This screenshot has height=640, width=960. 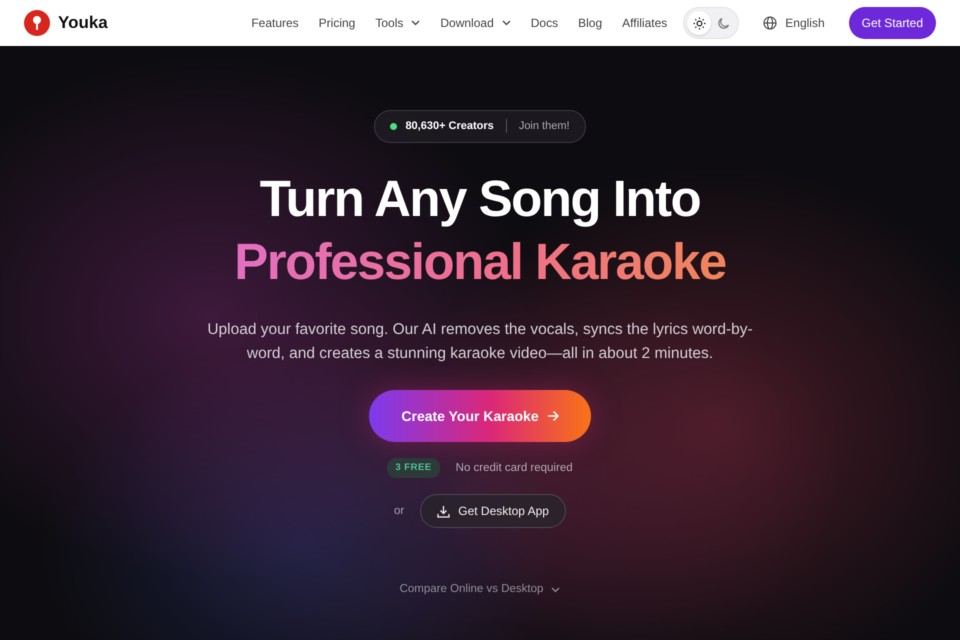 I want to click on create-karaoke-button: Create Your Karaoke, so click(x=480, y=416).